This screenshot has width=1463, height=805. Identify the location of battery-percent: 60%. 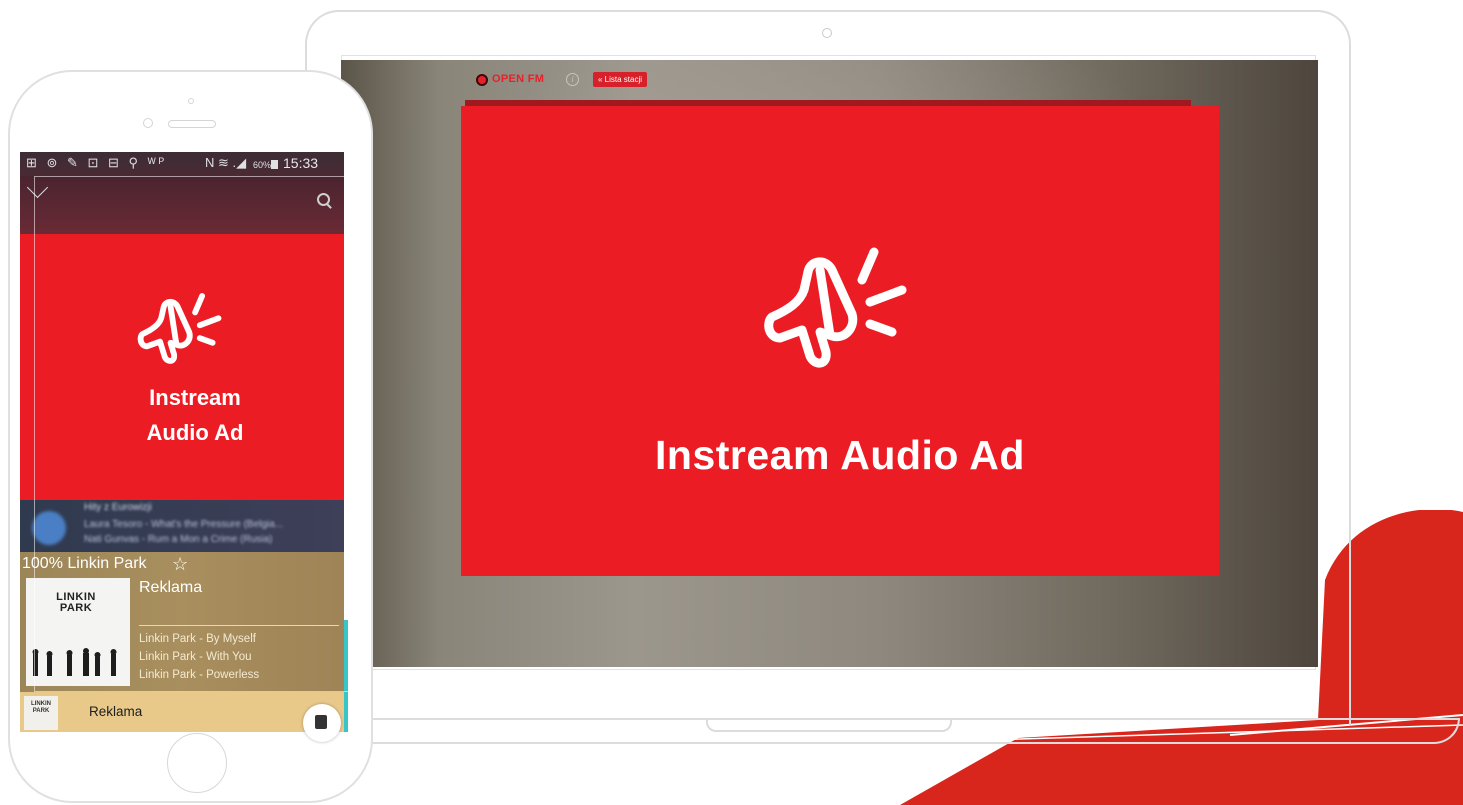
(262, 165).